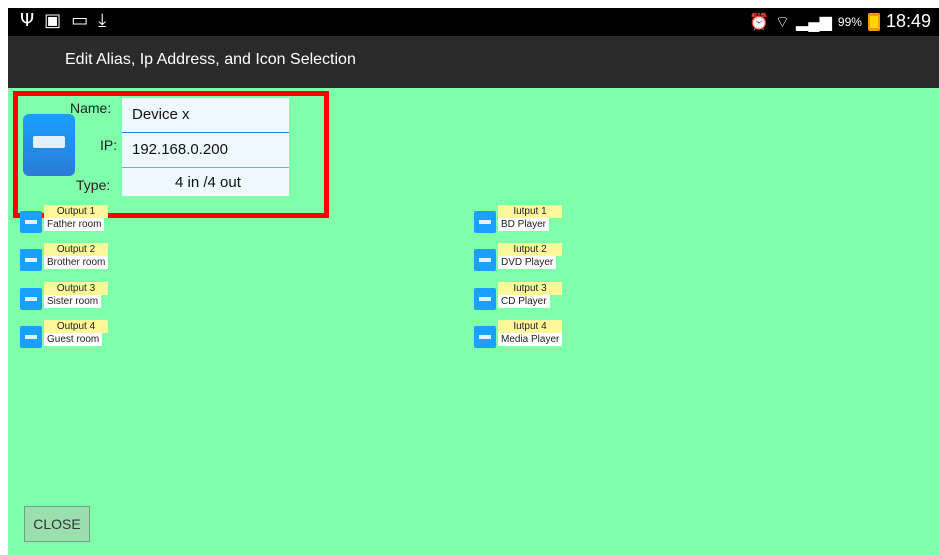  What do you see at coordinates (74, 224) in the screenshot?
I see `output-alias: Father room` at bounding box center [74, 224].